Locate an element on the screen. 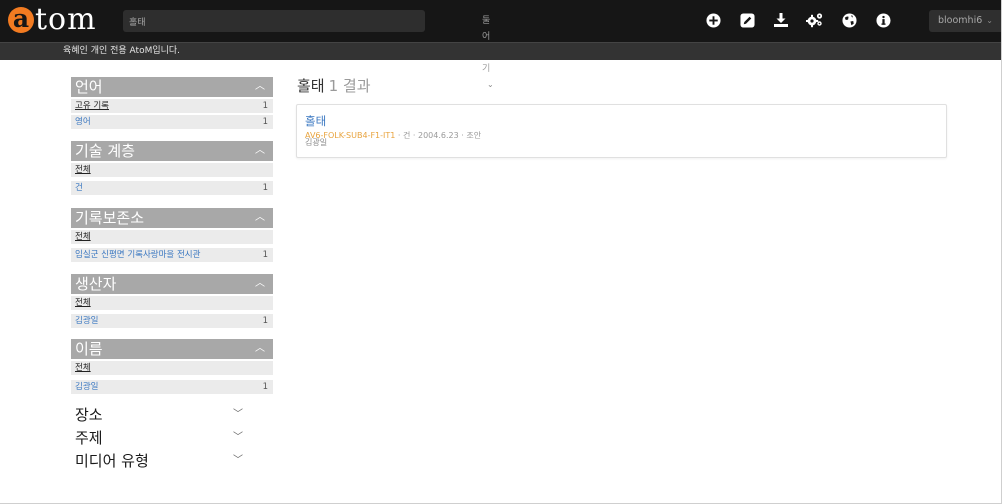  result-title-link: 홀태 is located at coordinates (315, 121).